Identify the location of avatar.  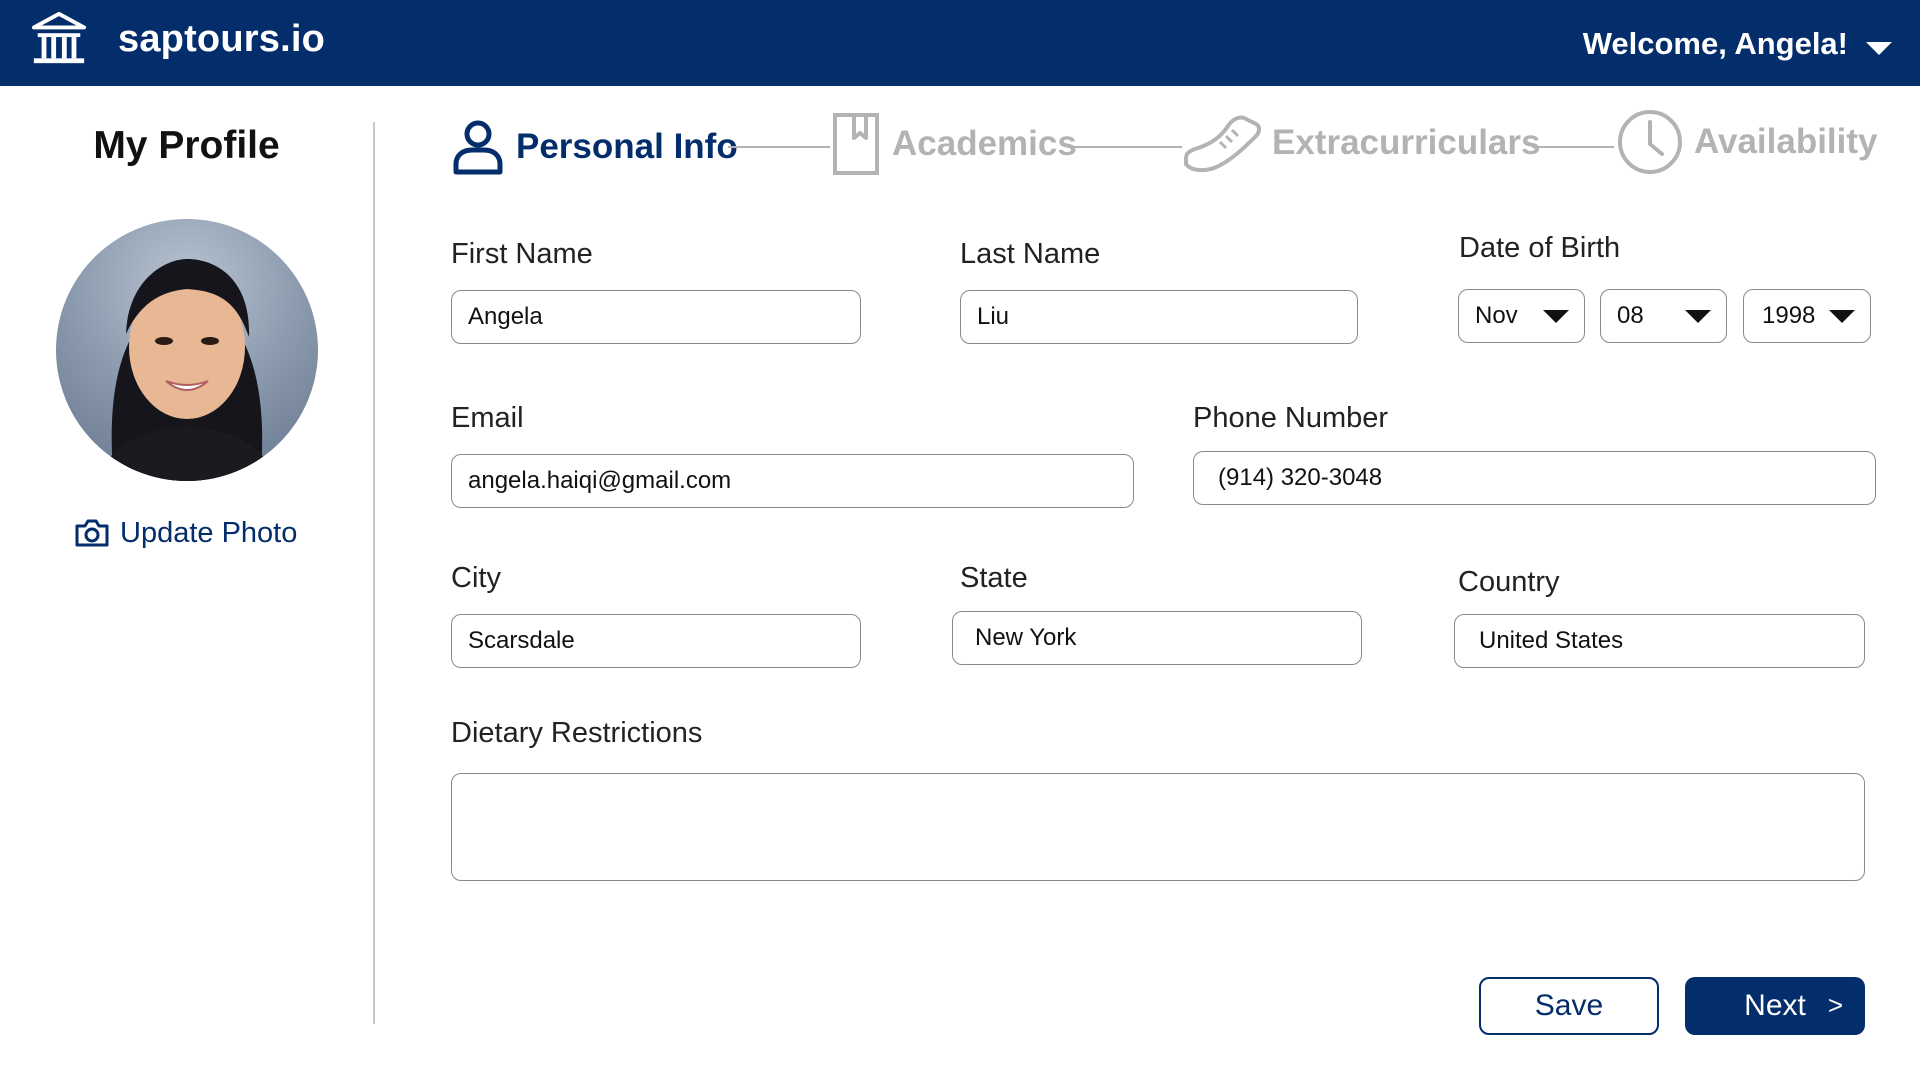
(187, 350).